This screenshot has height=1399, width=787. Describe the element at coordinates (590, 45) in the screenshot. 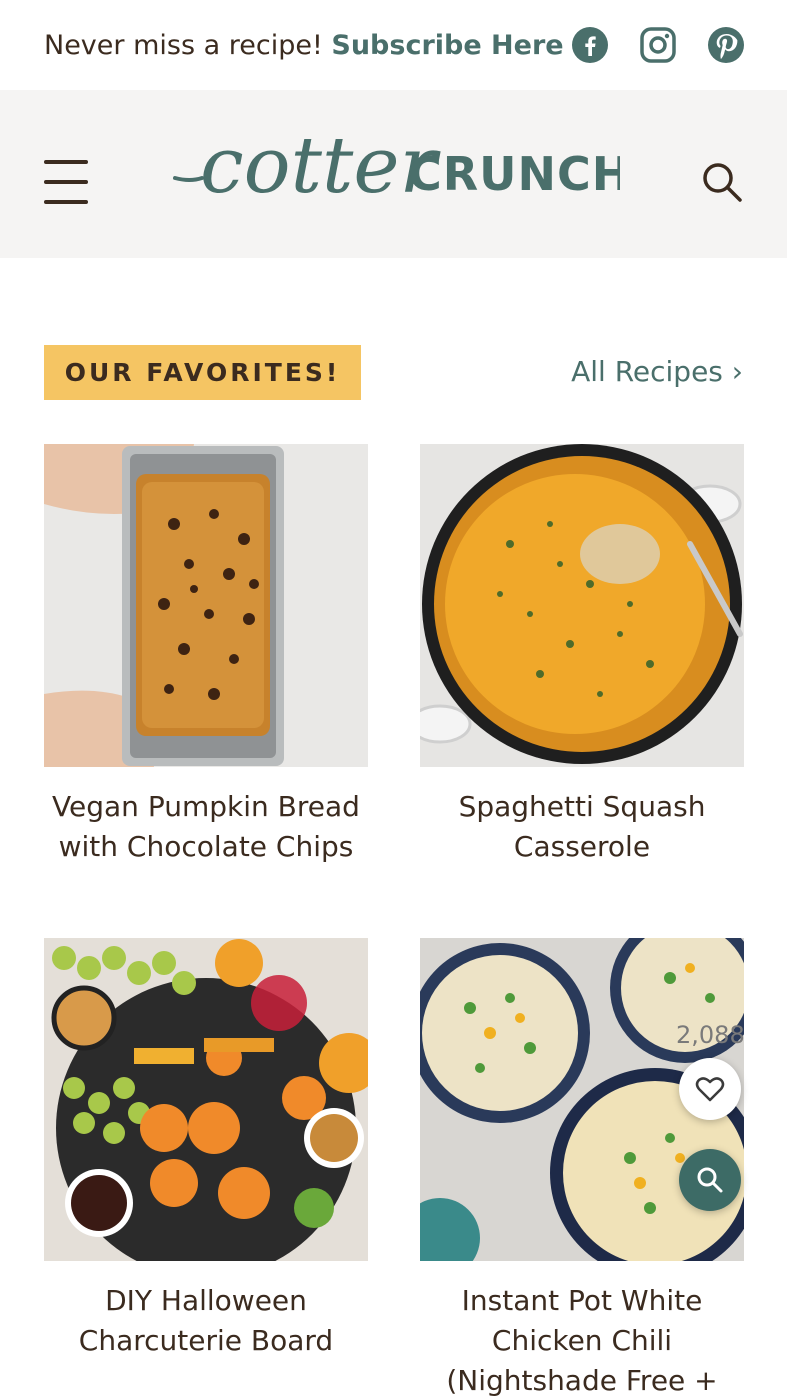

I see `facebook-icon` at that location.